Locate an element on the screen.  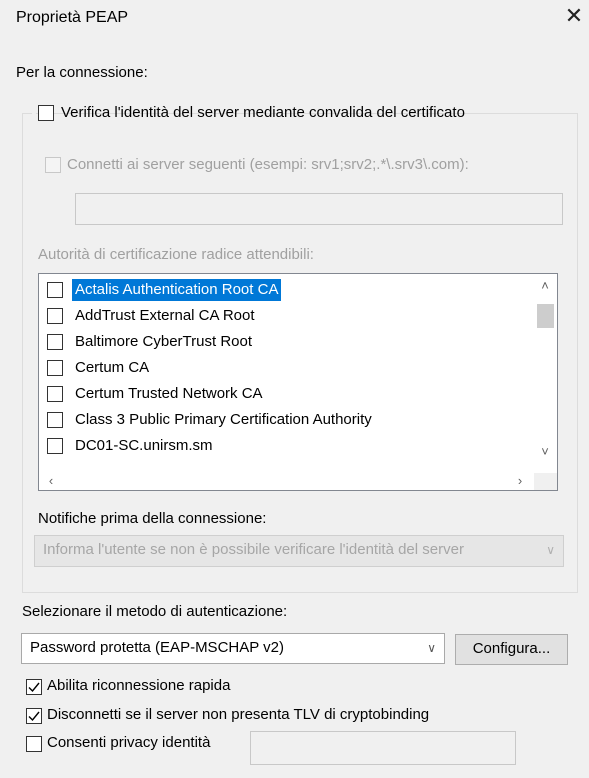
scroll-right-icon: › is located at coordinates (520, 481).